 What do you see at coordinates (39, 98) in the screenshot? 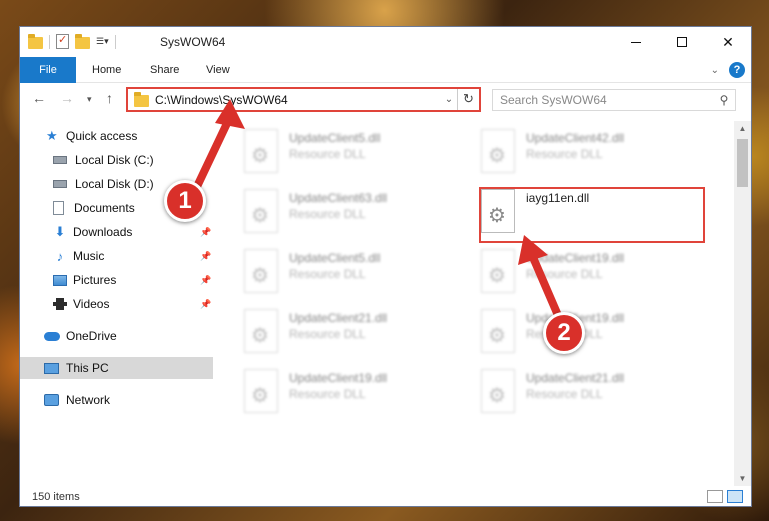
I see `back-arrow-icon: ←` at bounding box center [39, 98].